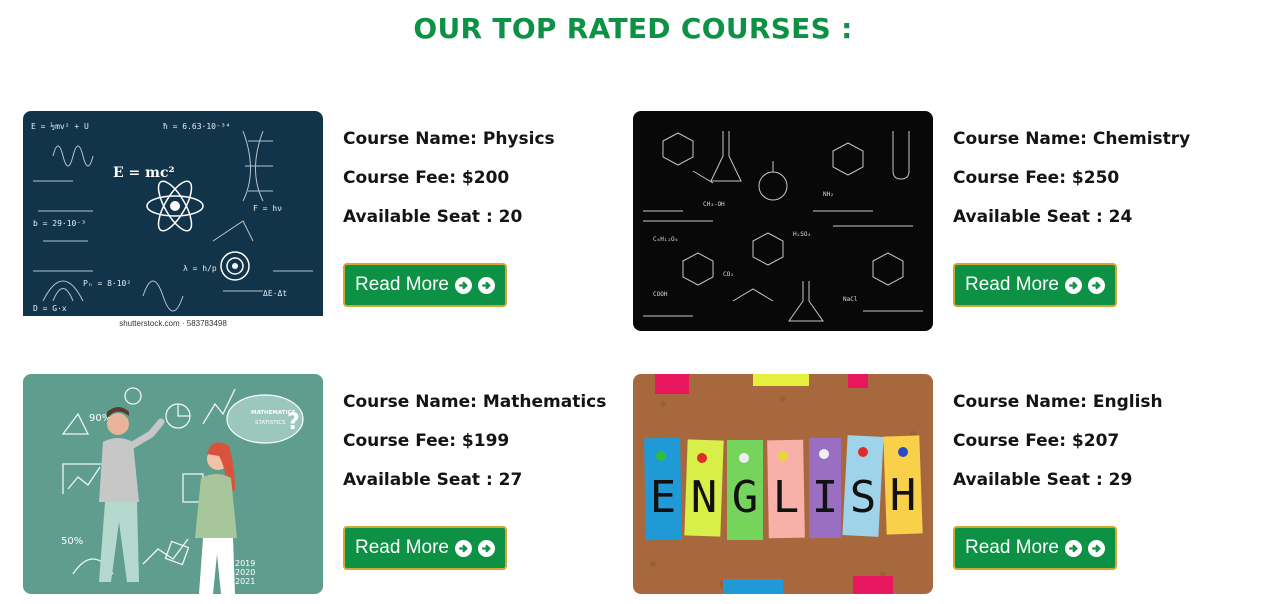 The height and width of the screenshot is (604, 1269). I want to click on svg-text: L, so click(786, 497).